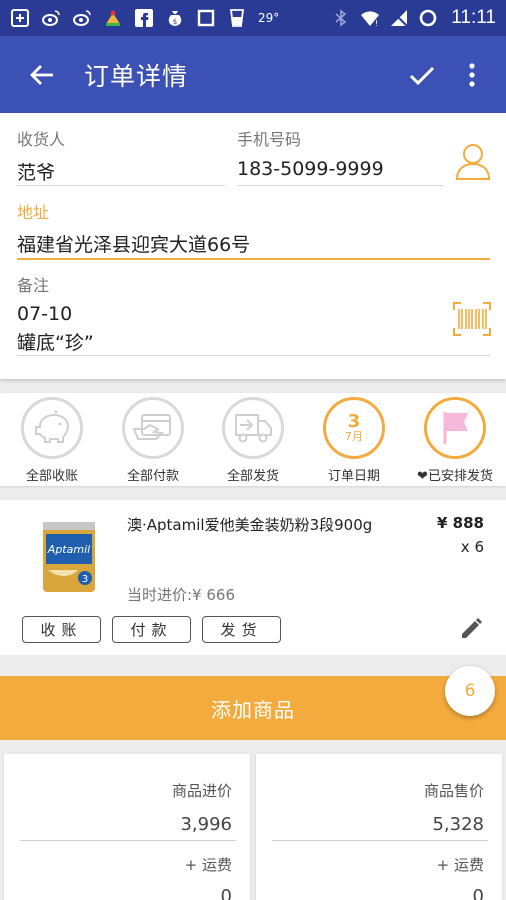  What do you see at coordinates (121, 185) in the screenshot?
I see `recipient-underline` at bounding box center [121, 185].